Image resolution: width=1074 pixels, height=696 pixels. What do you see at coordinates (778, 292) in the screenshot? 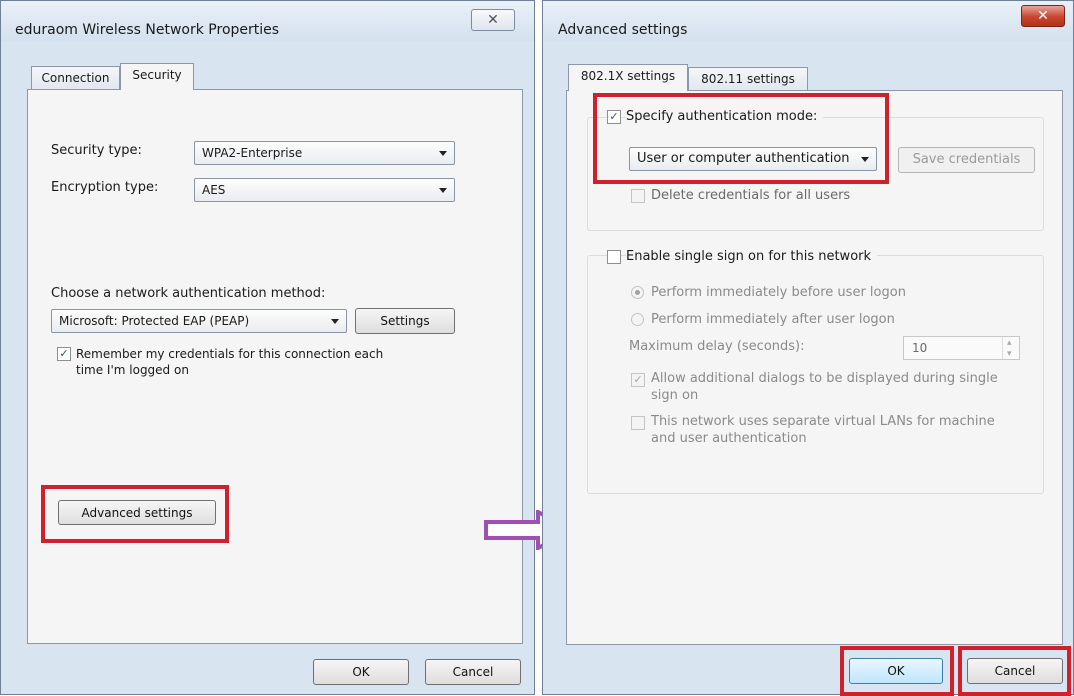
I see `perform-before-label: Perform immediately before user logon` at bounding box center [778, 292].